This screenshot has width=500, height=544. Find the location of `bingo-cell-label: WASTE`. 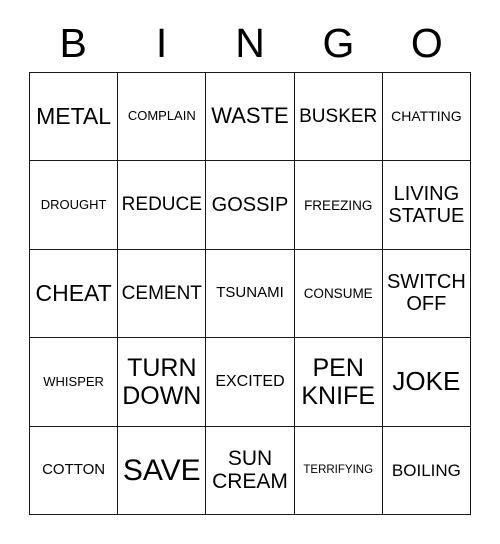

bingo-cell-label: WASTE is located at coordinates (250, 116).